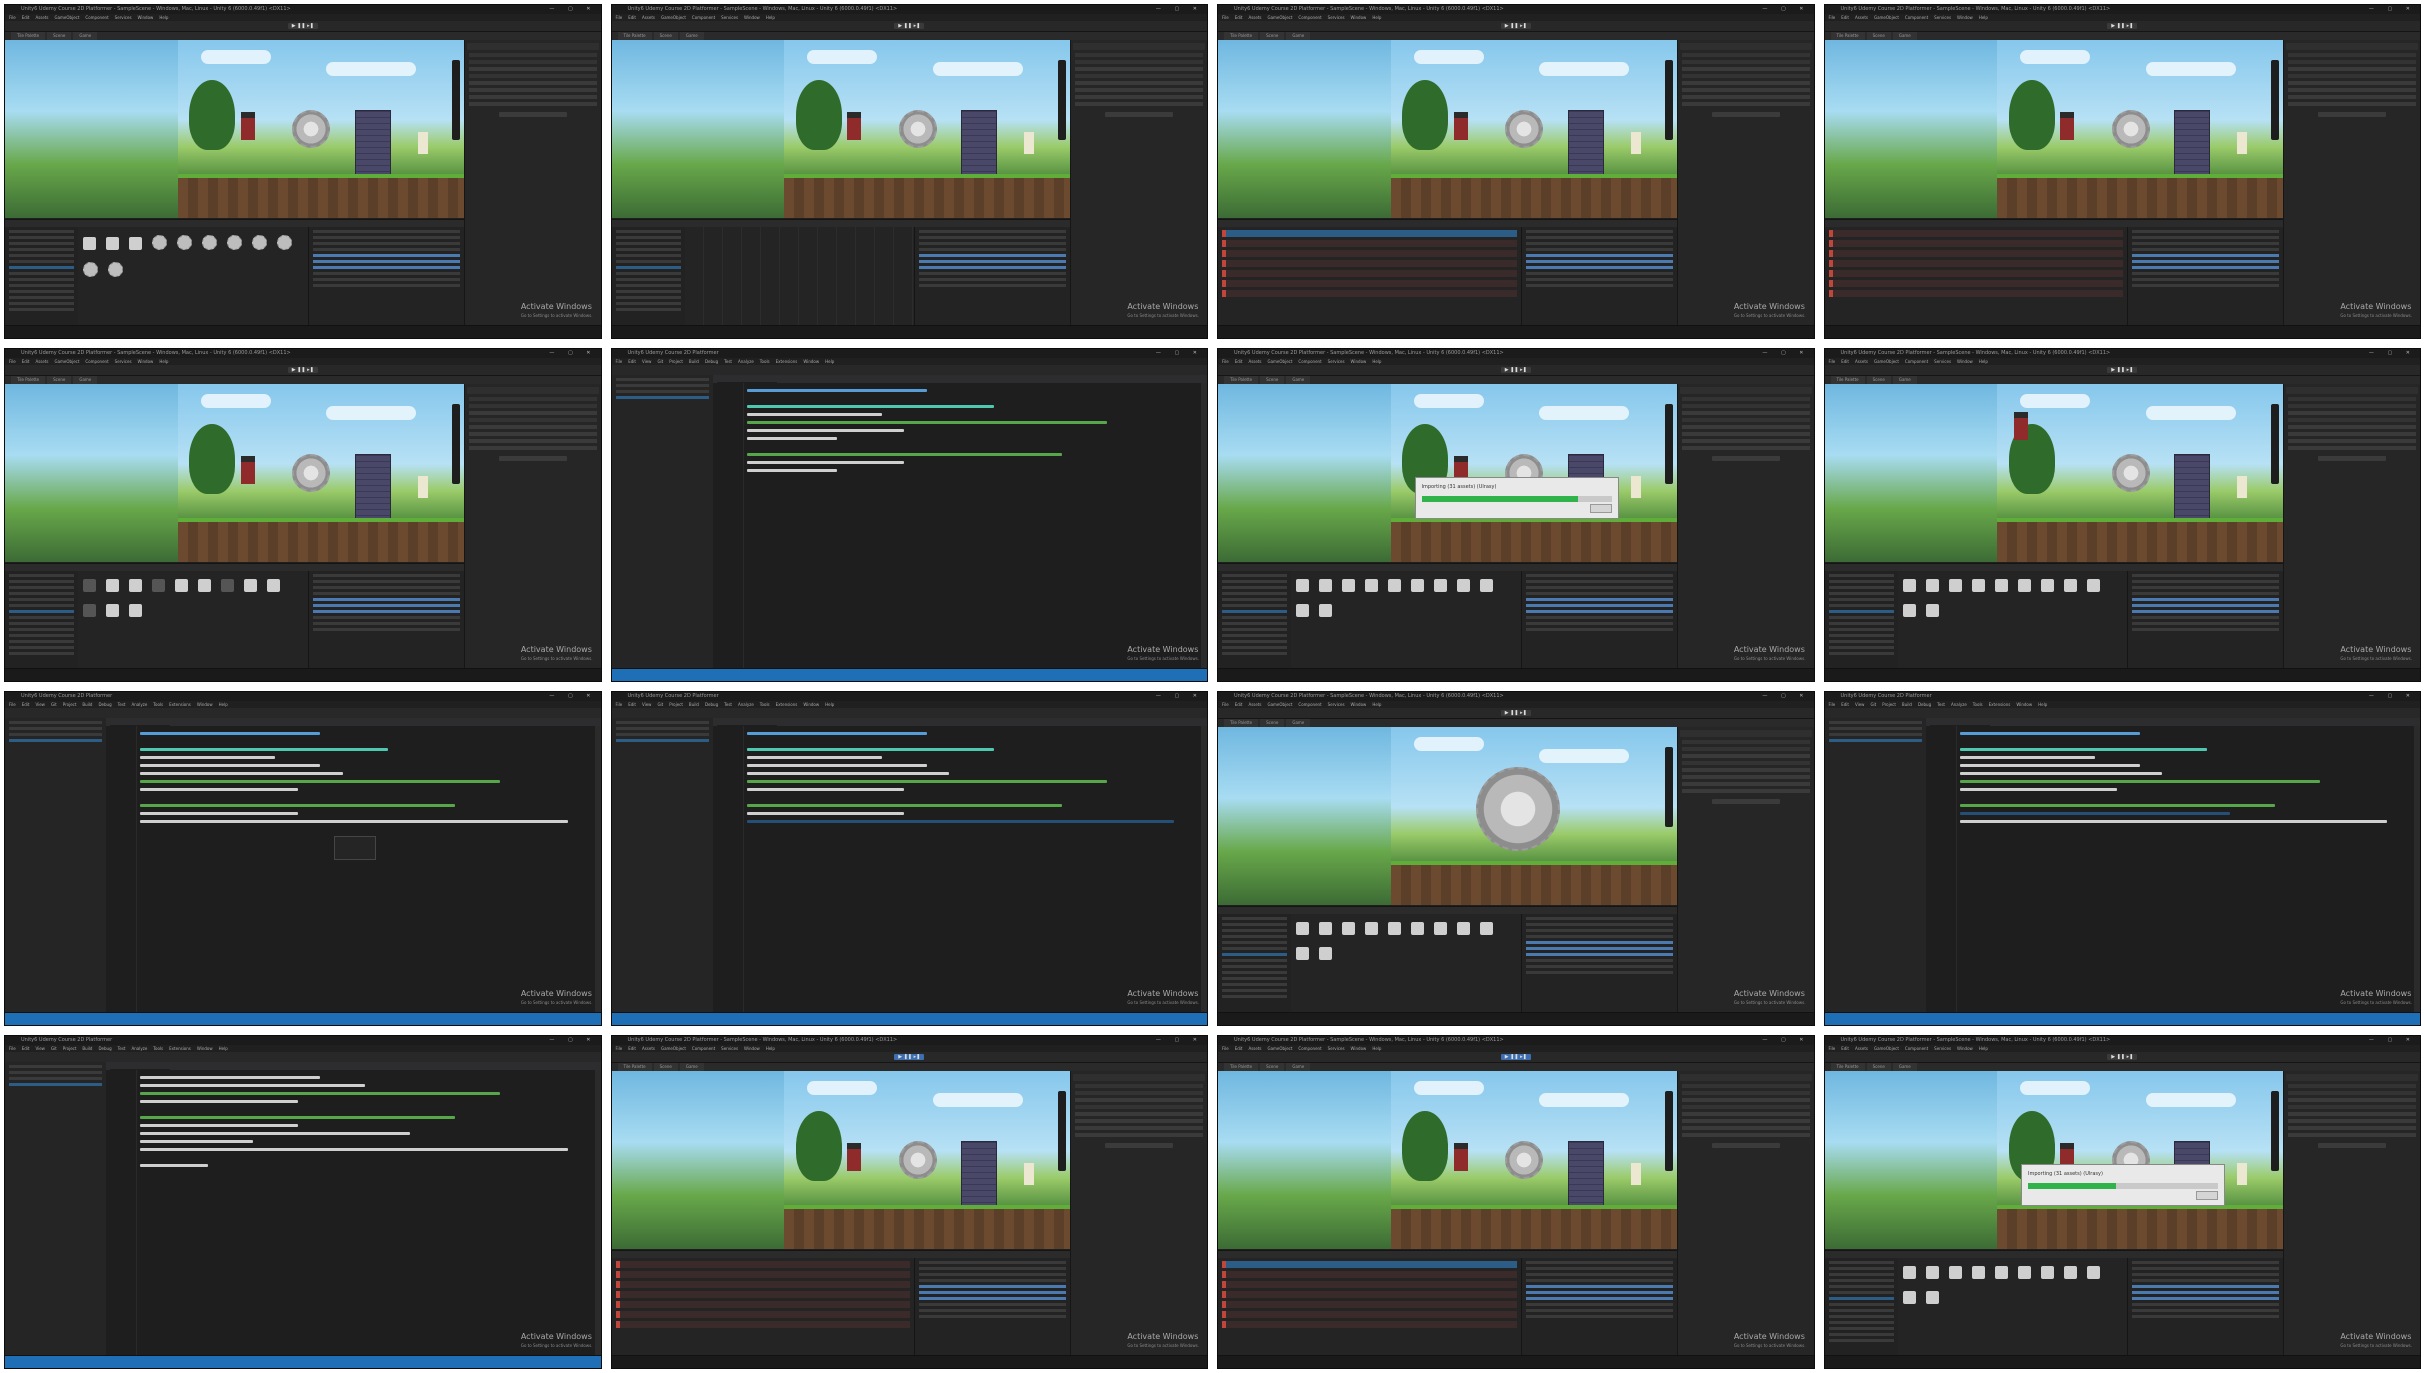 Image resolution: width=2425 pixels, height=1373 pixels. I want to click on menu-item: Test, so click(728, 361).